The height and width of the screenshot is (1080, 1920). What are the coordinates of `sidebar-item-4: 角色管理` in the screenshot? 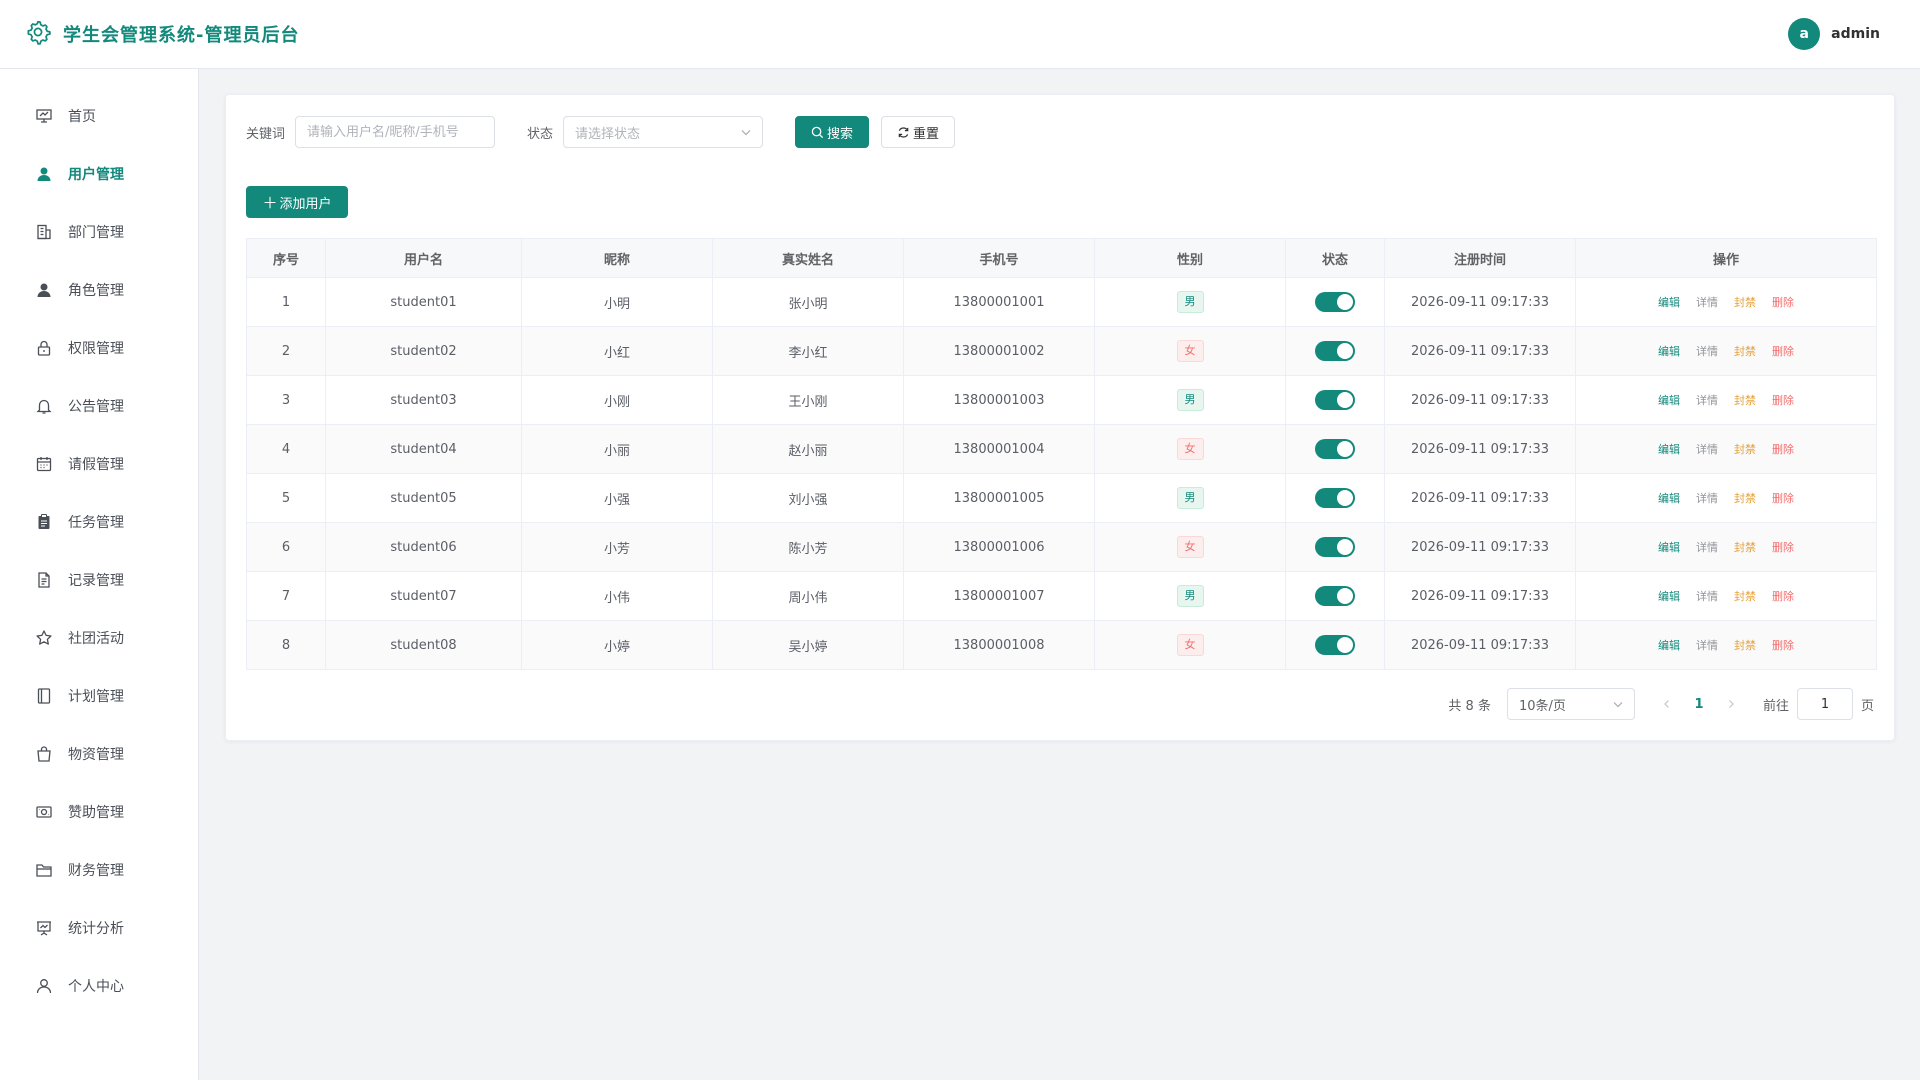 It's located at (99, 290).